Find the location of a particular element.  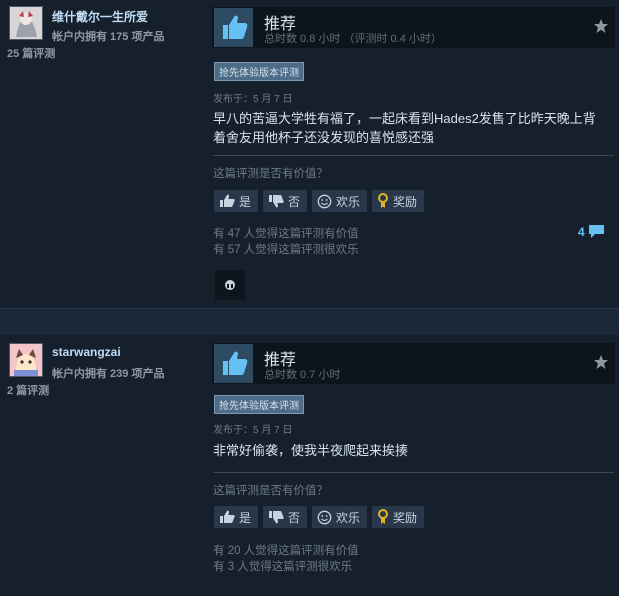

author-review-count: 25 篇评测 is located at coordinates (31, 53).